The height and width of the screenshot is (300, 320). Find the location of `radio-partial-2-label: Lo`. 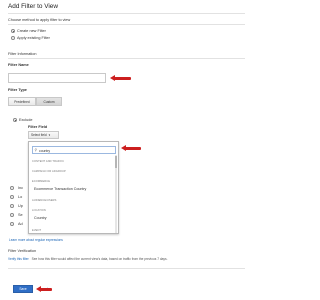

radio-partial-2-label: Lo is located at coordinates (20, 196).